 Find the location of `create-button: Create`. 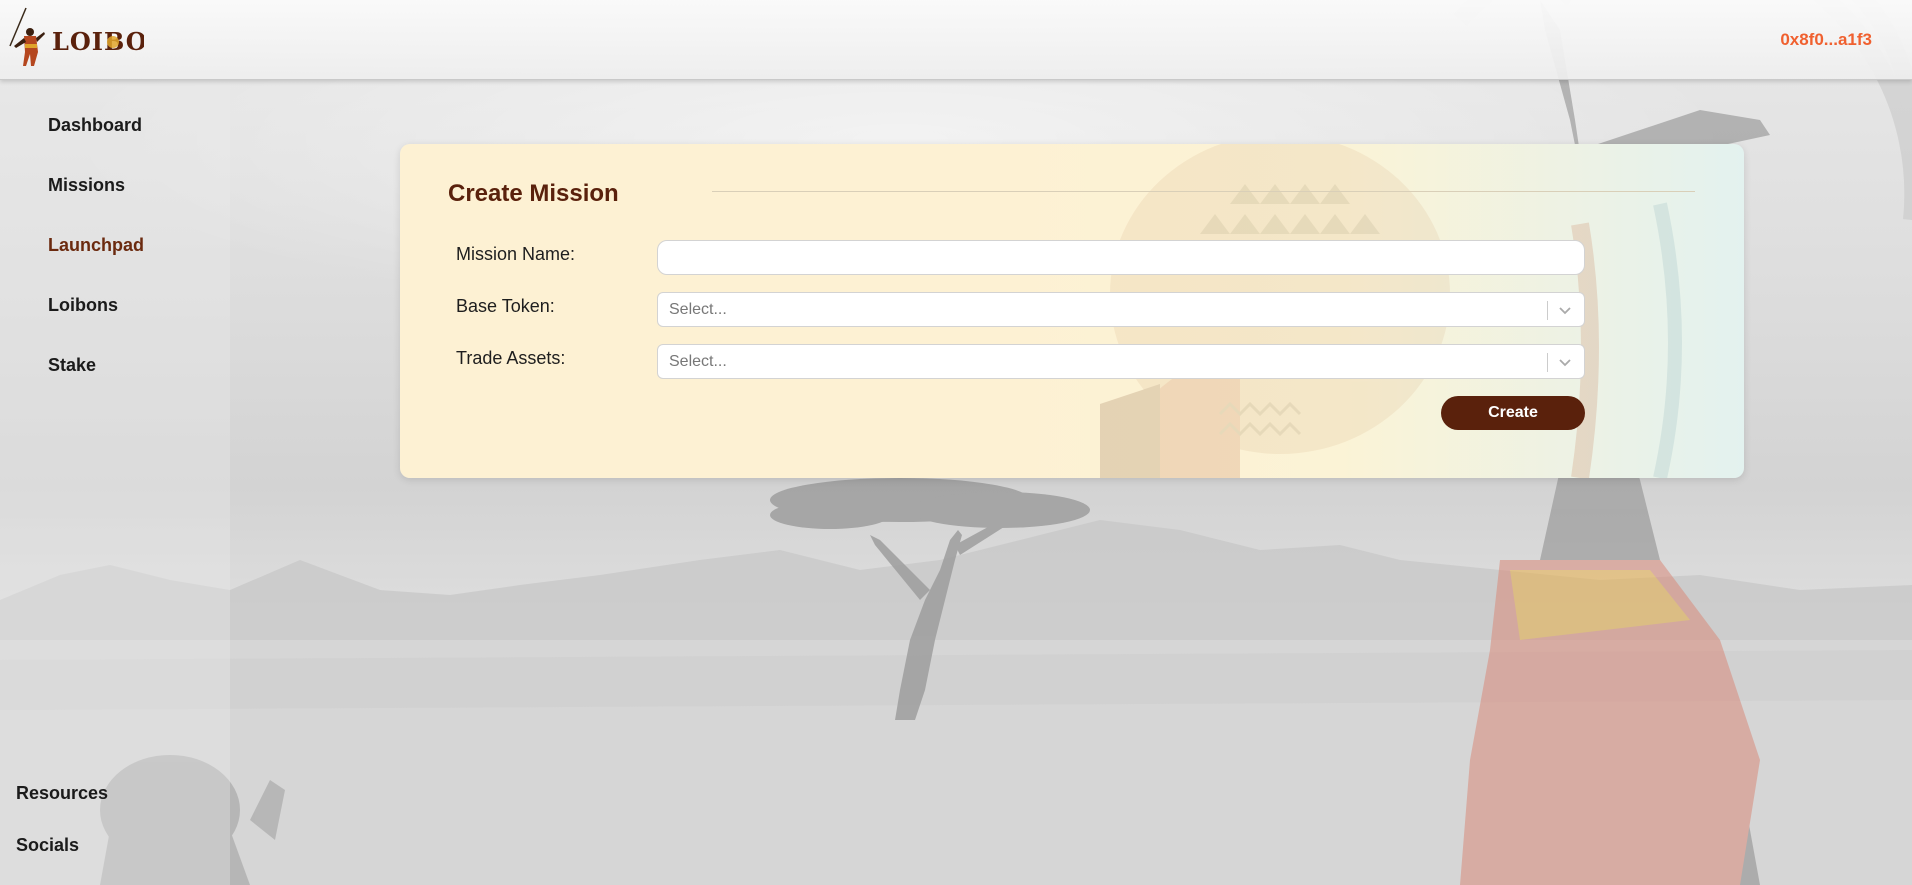

create-button: Create is located at coordinates (1513, 413).